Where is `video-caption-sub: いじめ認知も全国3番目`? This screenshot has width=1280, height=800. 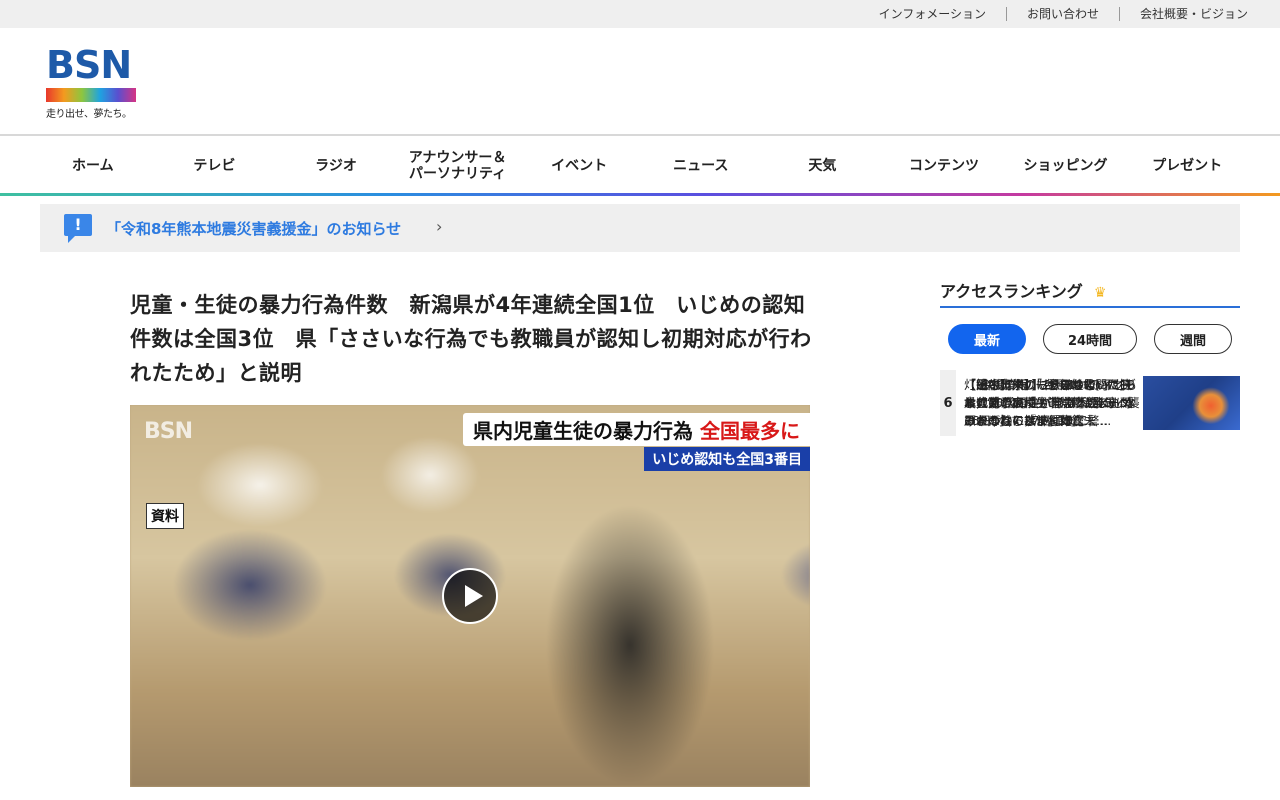
video-caption-sub: いじめ認知も全国3番目 is located at coordinates (727, 459).